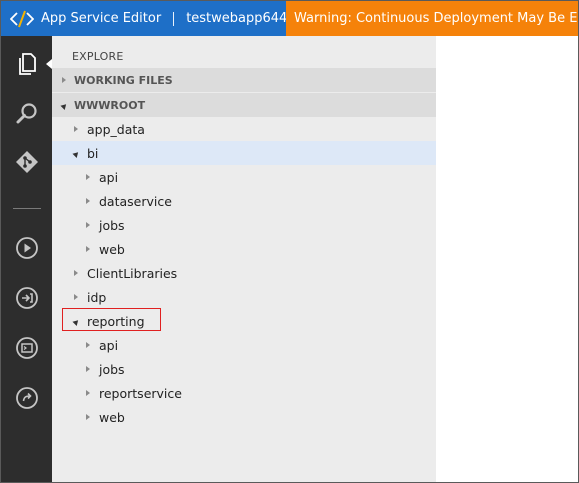  I want to click on folder-bi: bi, so click(244, 153).